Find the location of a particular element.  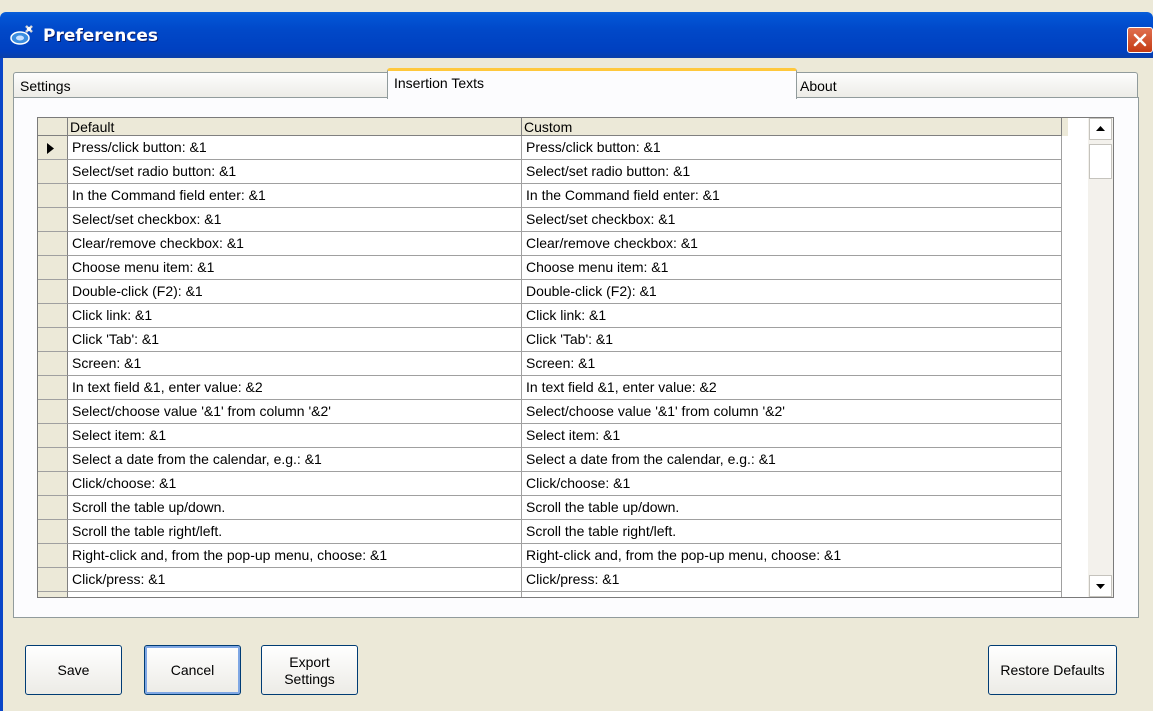

vertical-scrollbar is located at coordinates (1100, 357).